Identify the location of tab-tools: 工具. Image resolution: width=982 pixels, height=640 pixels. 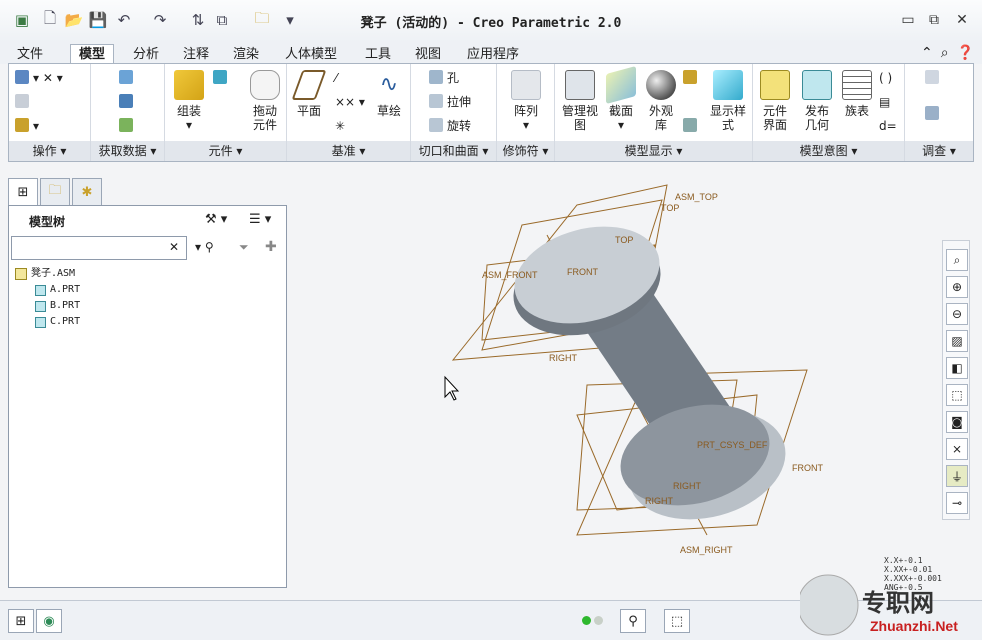
(378, 54).